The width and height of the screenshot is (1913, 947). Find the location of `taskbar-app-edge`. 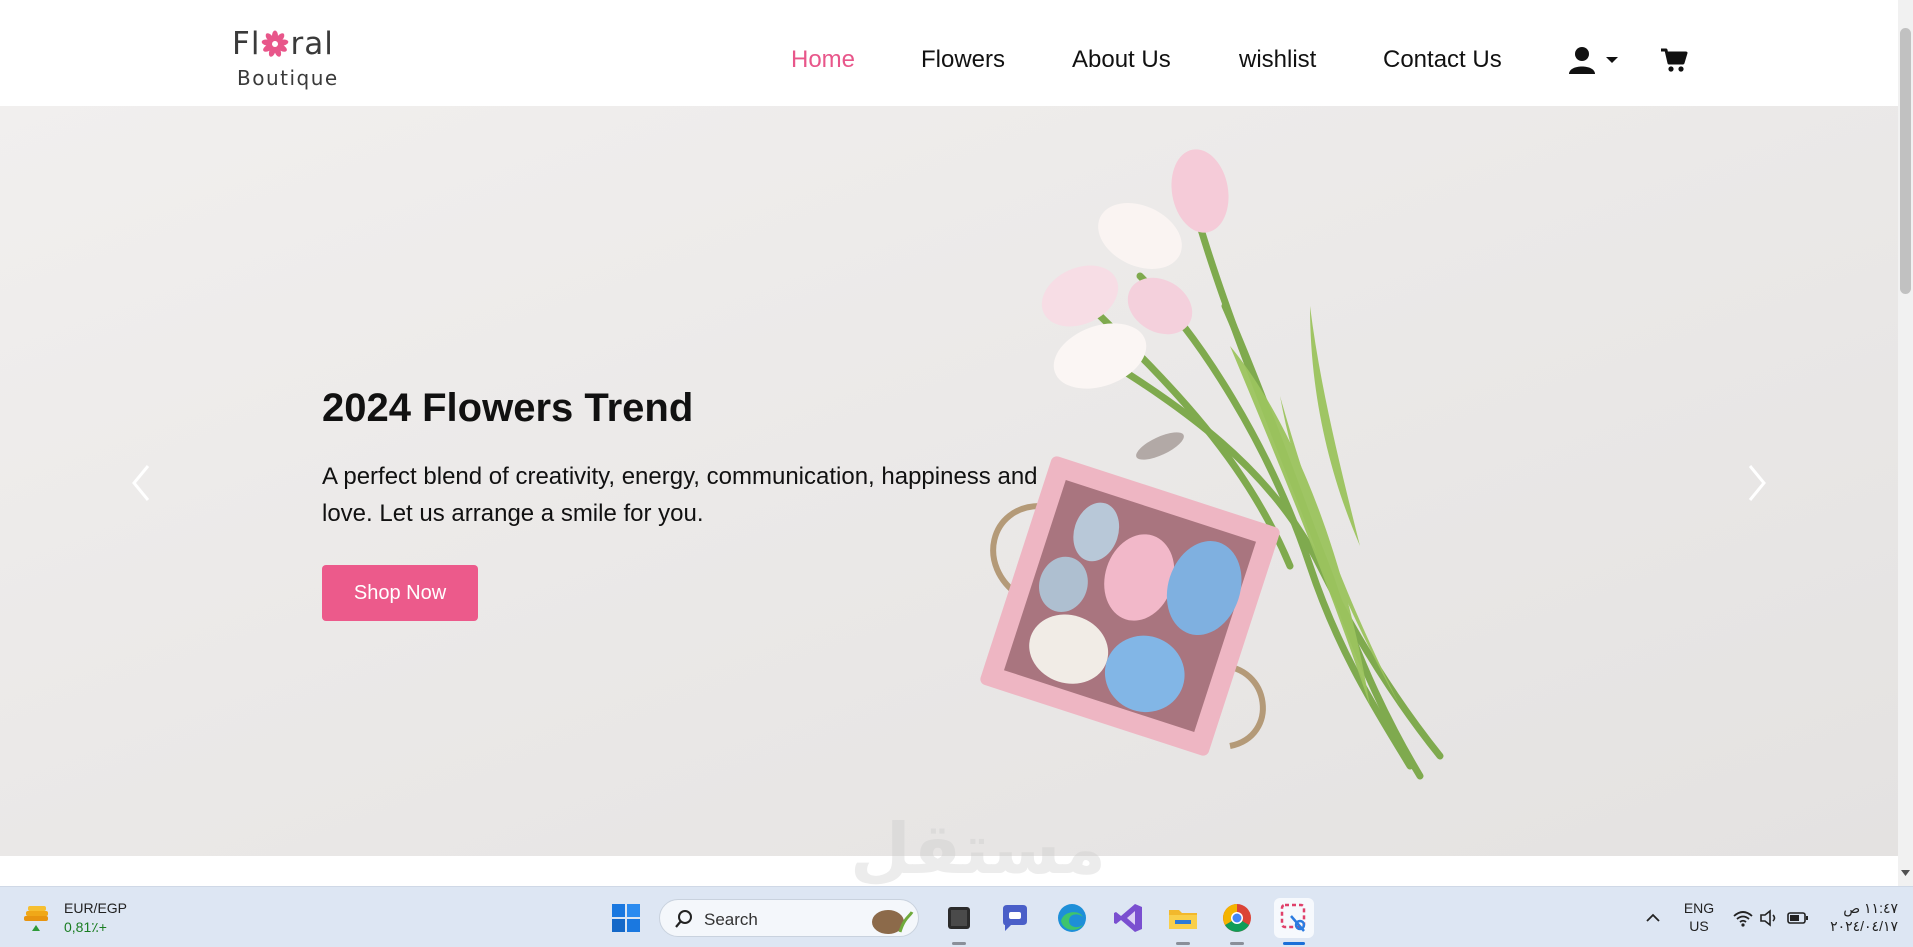

taskbar-app-edge is located at coordinates (1072, 918).